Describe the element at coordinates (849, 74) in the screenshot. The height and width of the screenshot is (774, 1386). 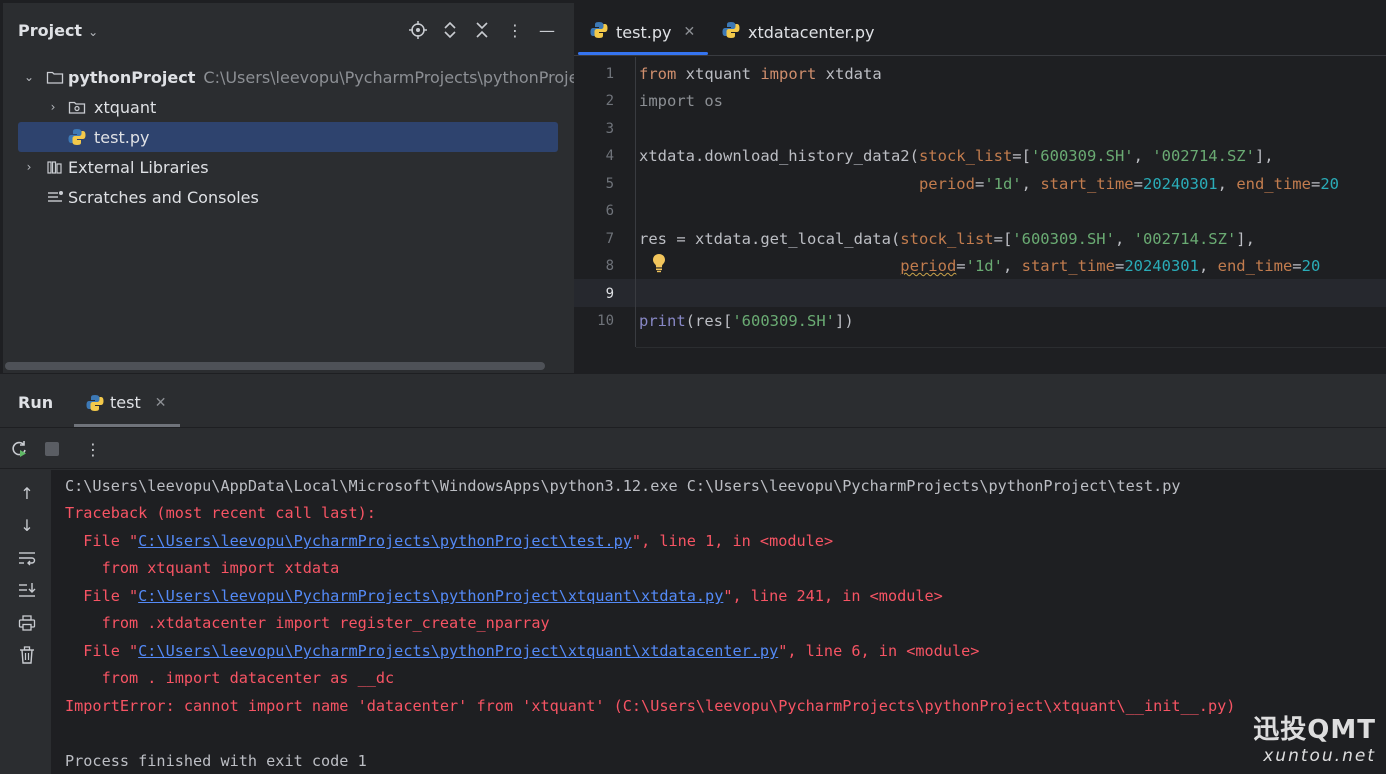
I see `code-token: xtdata` at that location.